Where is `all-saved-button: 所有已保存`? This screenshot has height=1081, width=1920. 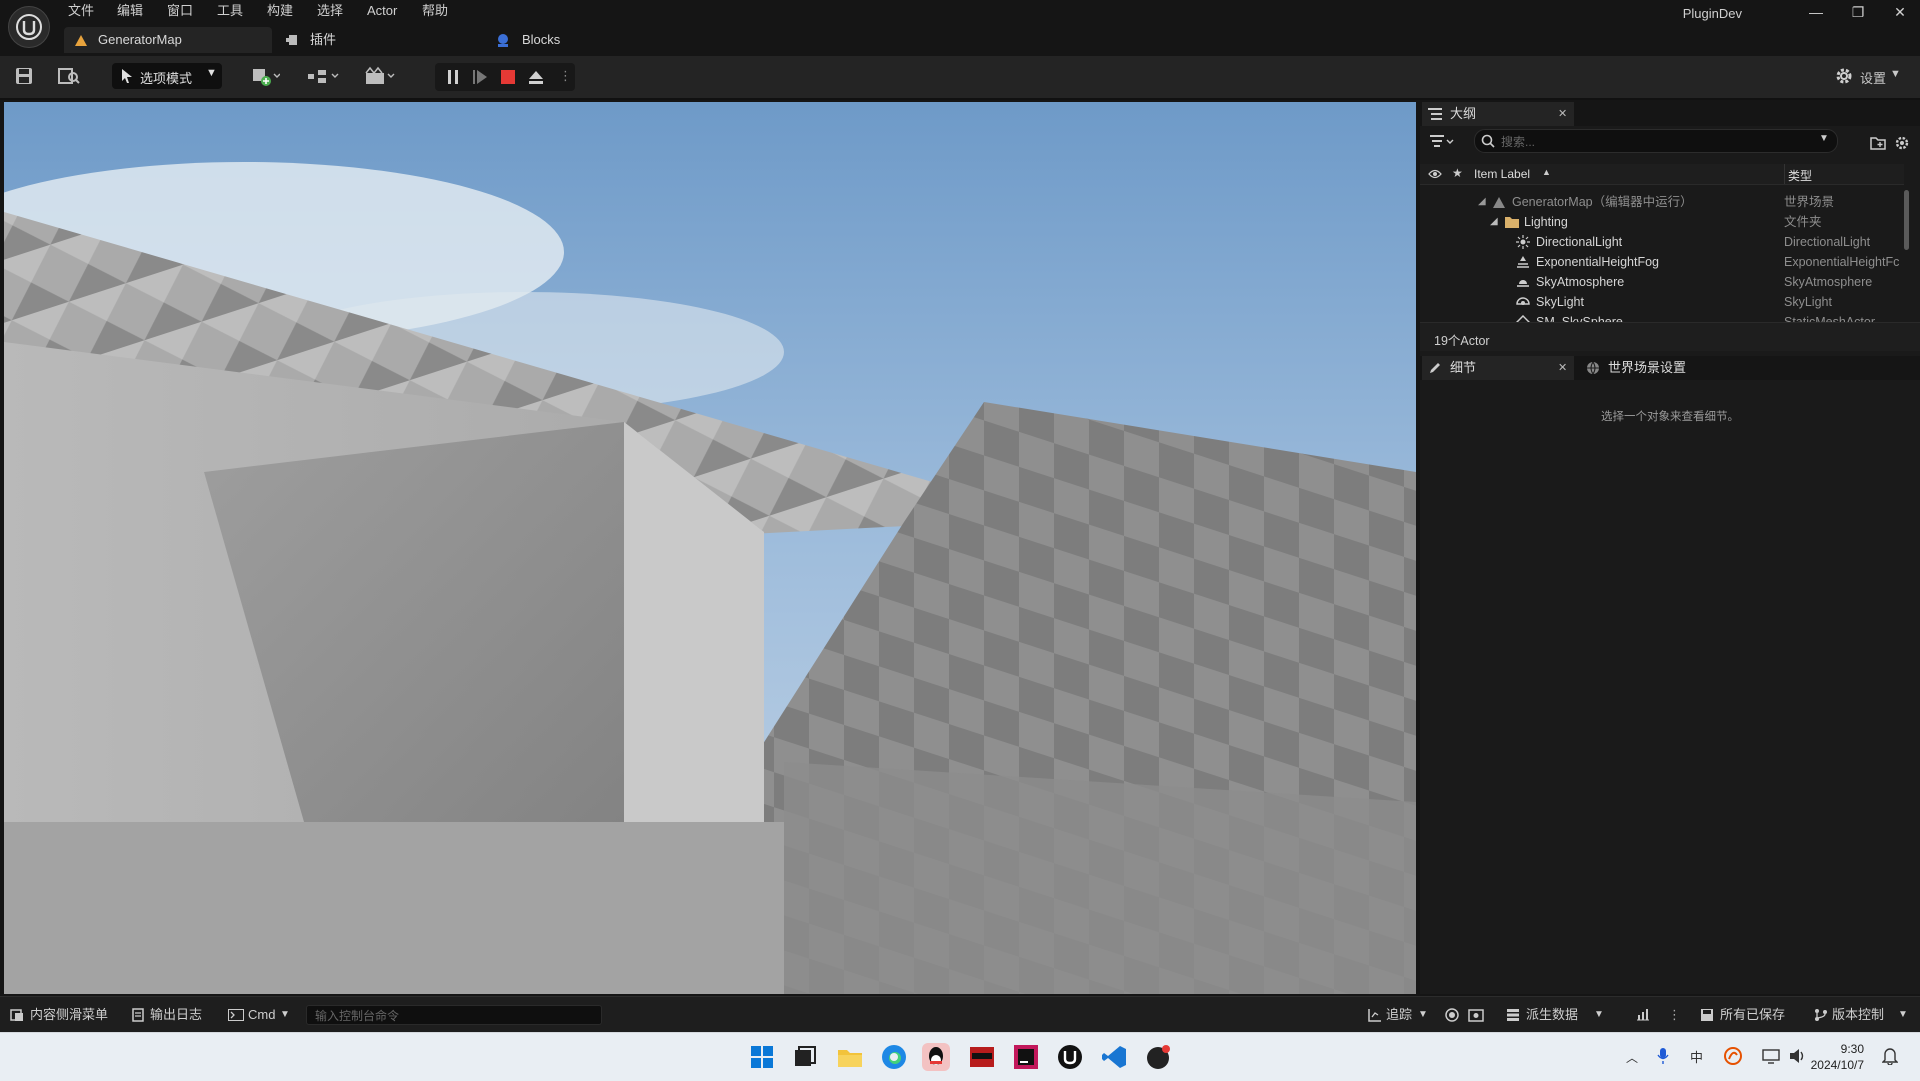 all-saved-button: 所有已保存 is located at coordinates (1745, 1015).